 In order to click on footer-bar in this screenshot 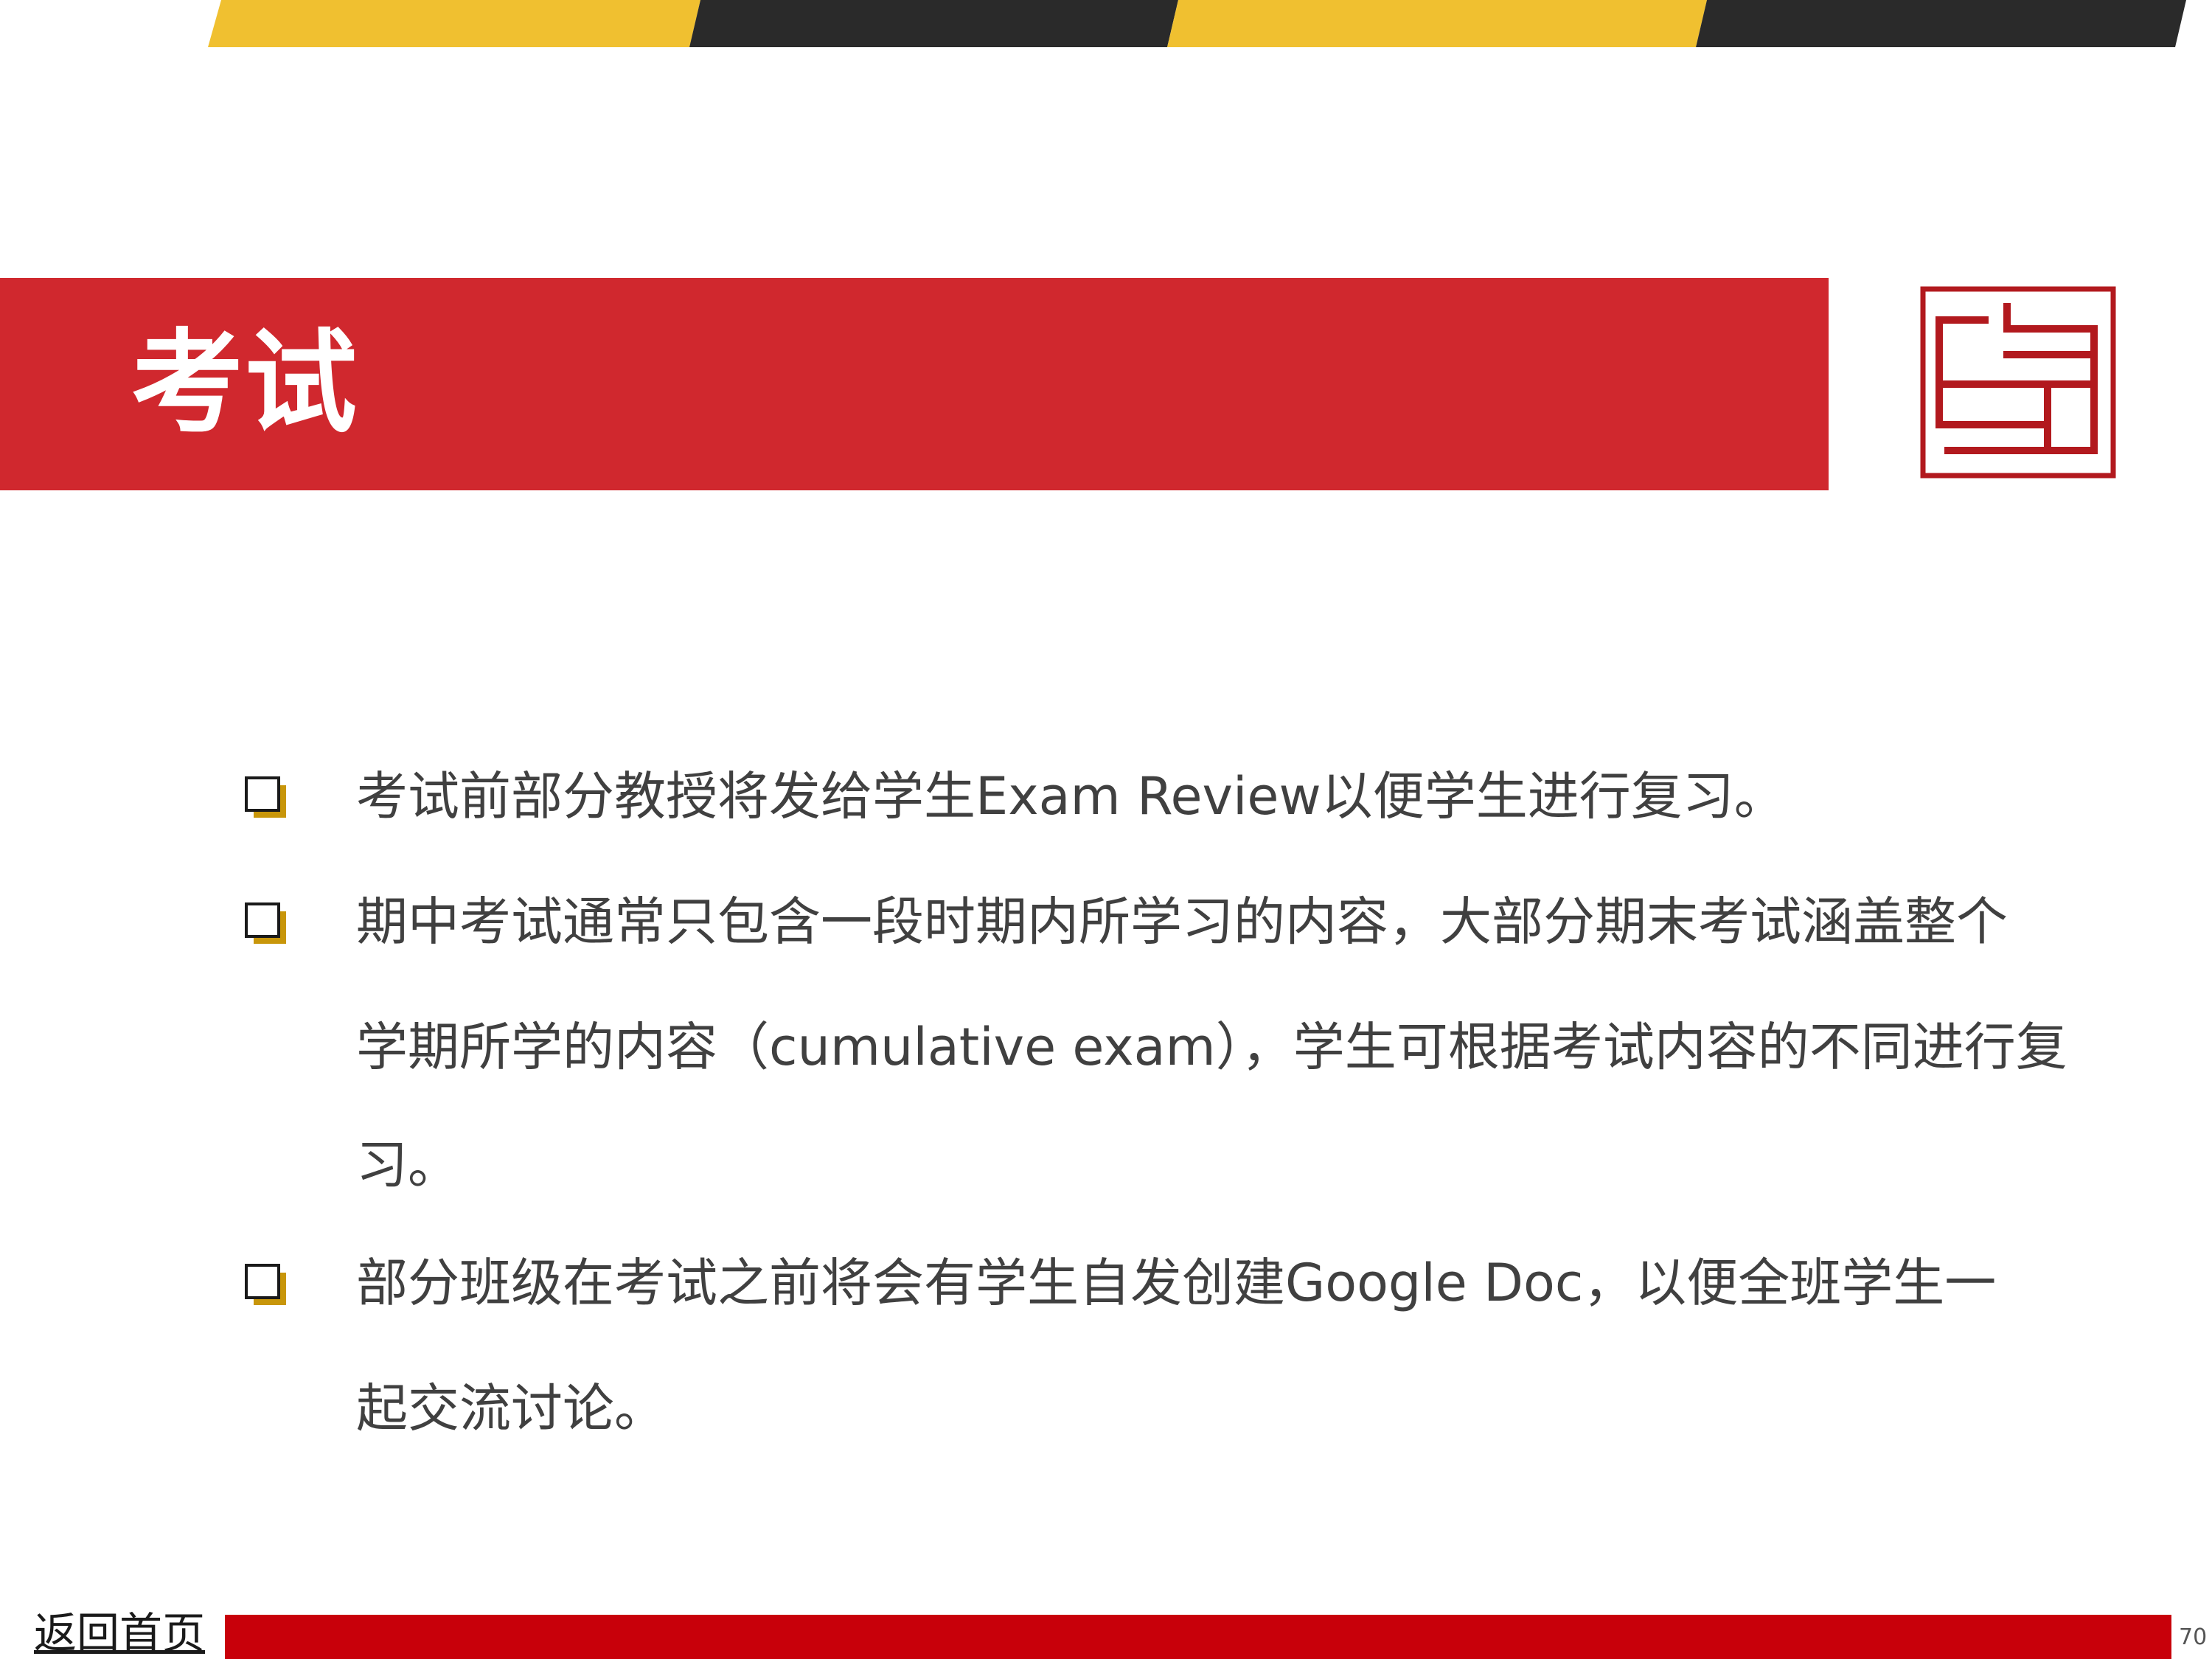, I will do `click(1198, 1637)`.